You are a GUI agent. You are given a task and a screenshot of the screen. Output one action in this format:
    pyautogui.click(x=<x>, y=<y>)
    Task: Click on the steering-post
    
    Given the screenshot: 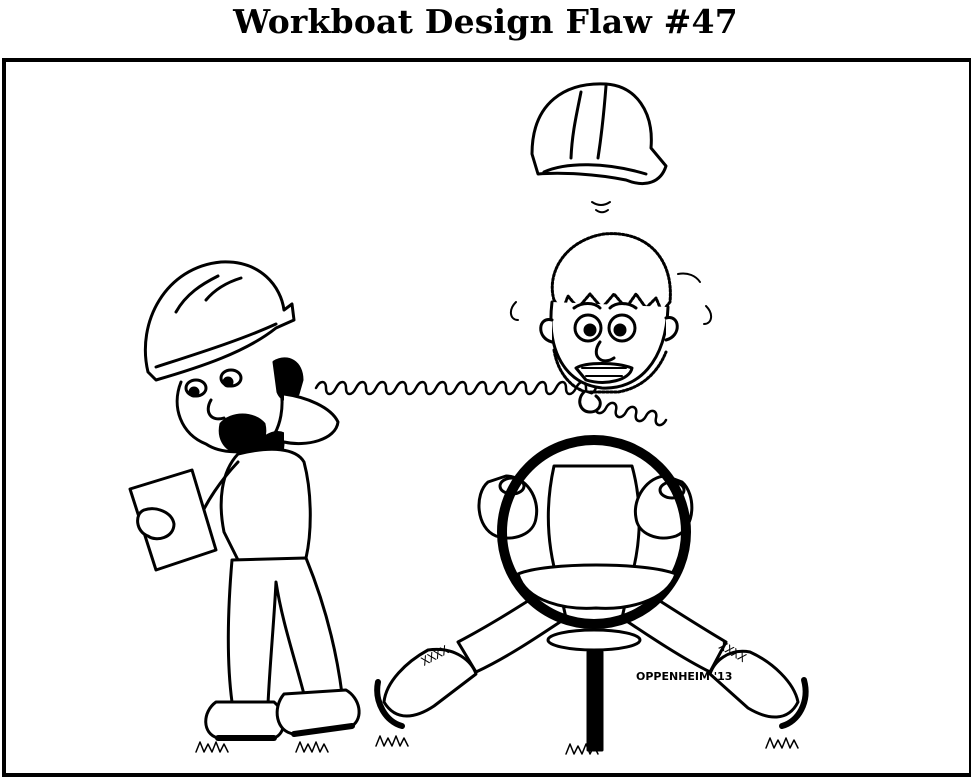 What is the action you would take?
    pyautogui.click(x=595, y=701)
    